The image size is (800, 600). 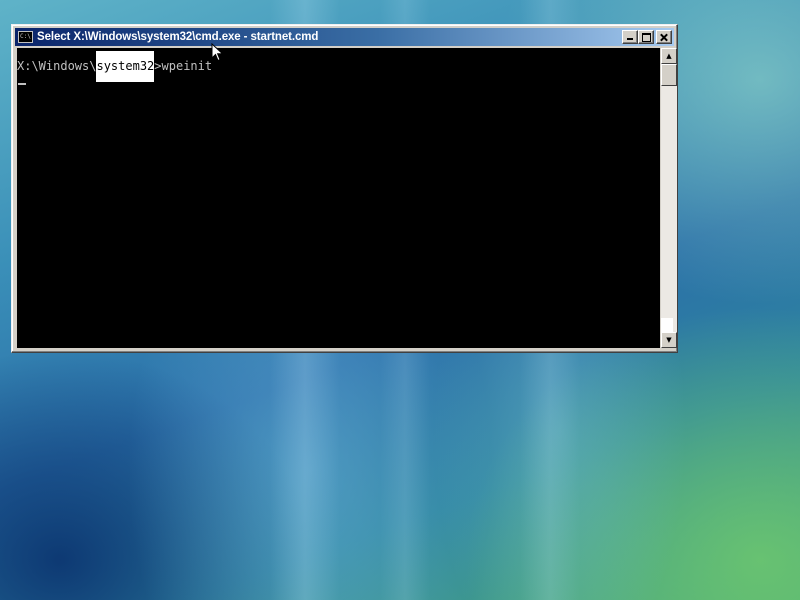 What do you see at coordinates (25, 37) in the screenshot?
I see `cmd-icon: C:\` at bounding box center [25, 37].